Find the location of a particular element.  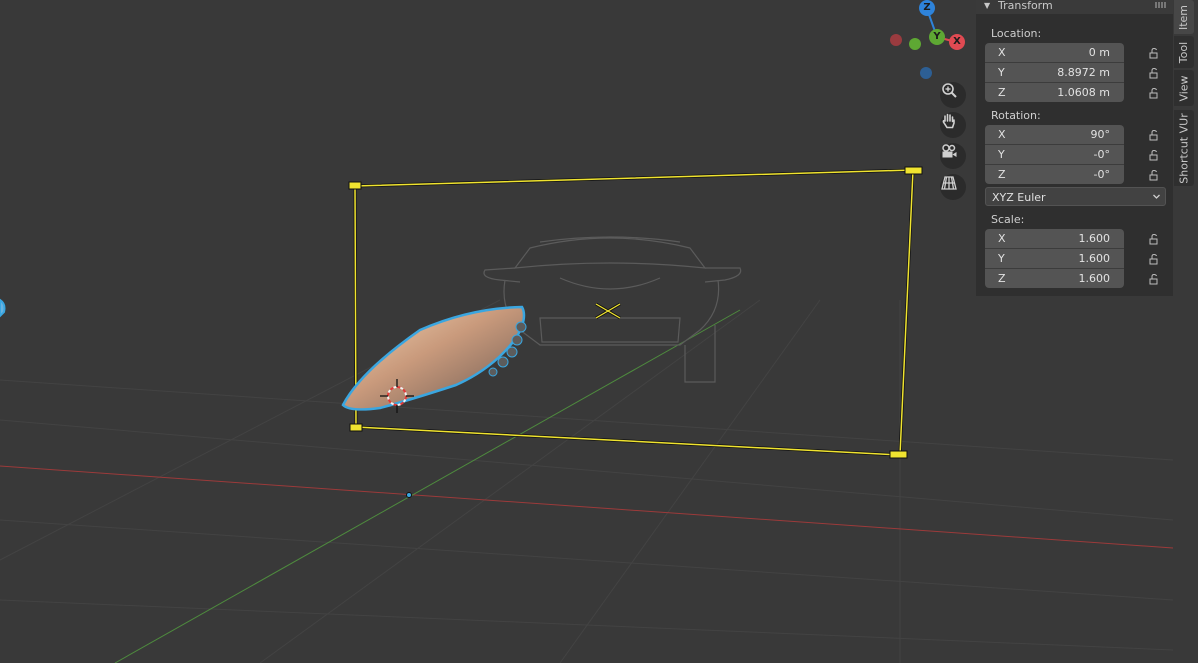

location-z-field: Z 1.0608 m is located at coordinates (1054, 92).